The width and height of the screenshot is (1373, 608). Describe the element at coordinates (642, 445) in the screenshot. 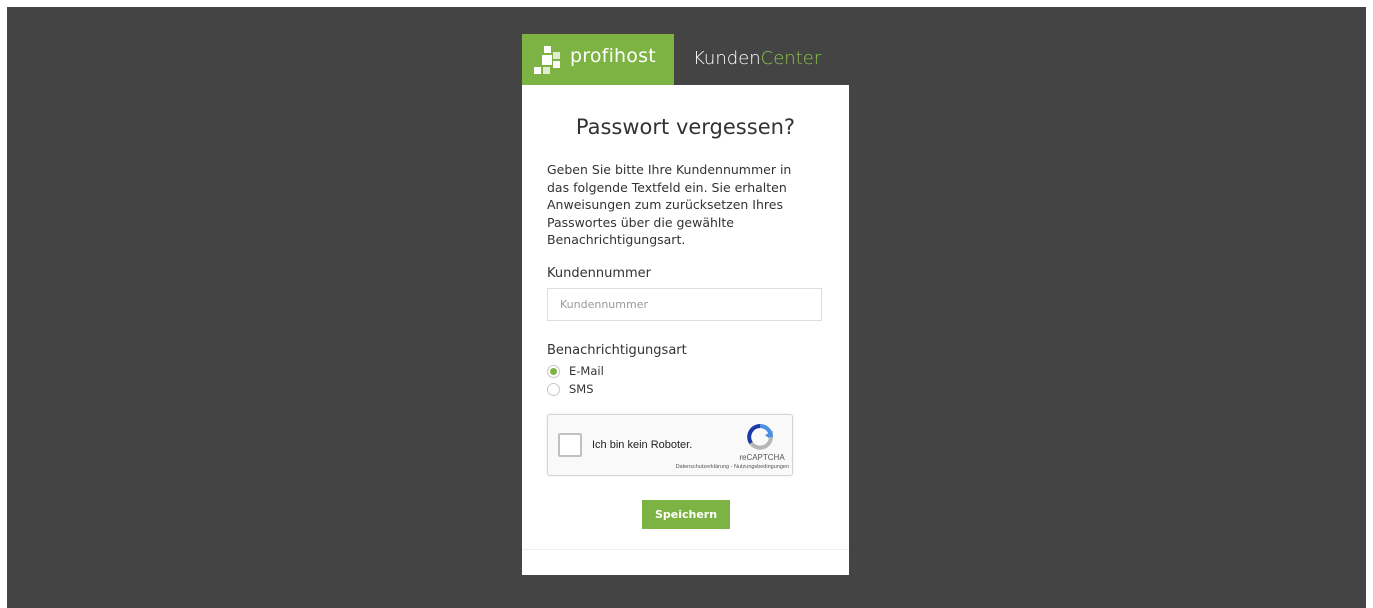

I see `captcha-label: Ich bin kein Roboter.` at that location.